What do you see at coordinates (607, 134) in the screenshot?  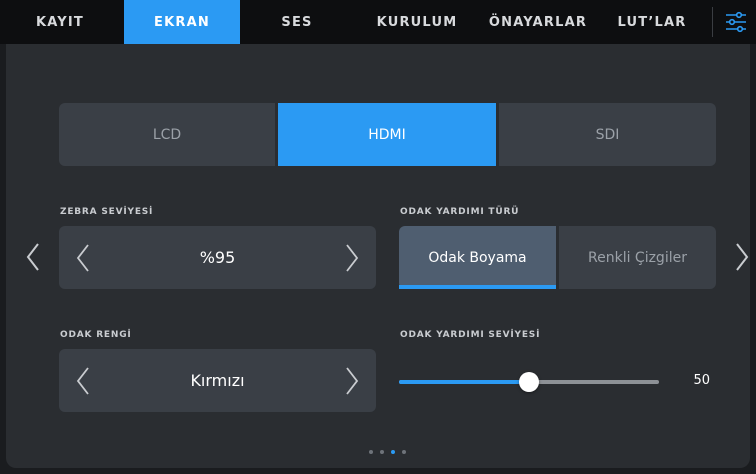 I see `segment-sdi: SDI` at bounding box center [607, 134].